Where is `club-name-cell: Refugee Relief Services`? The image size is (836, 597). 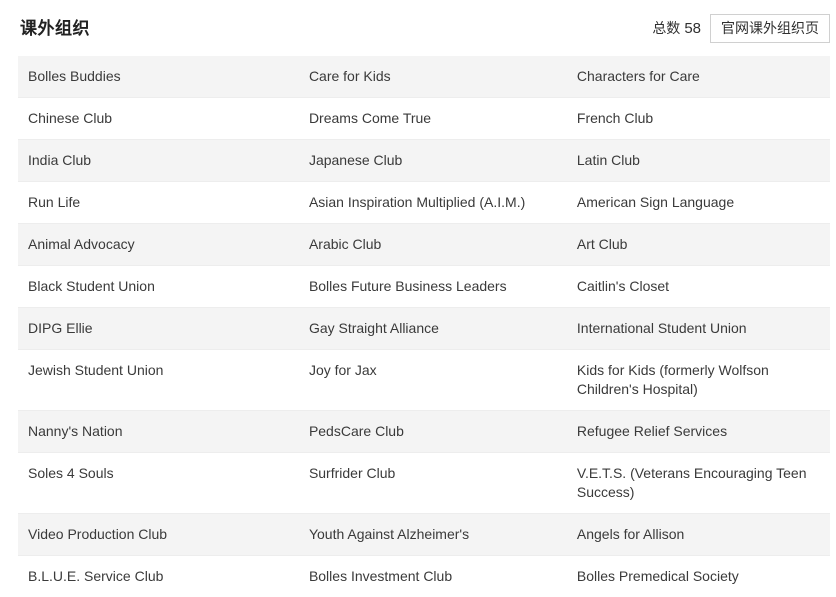
club-name-cell: Refugee Relief Services is located at coordinates (652, 431).